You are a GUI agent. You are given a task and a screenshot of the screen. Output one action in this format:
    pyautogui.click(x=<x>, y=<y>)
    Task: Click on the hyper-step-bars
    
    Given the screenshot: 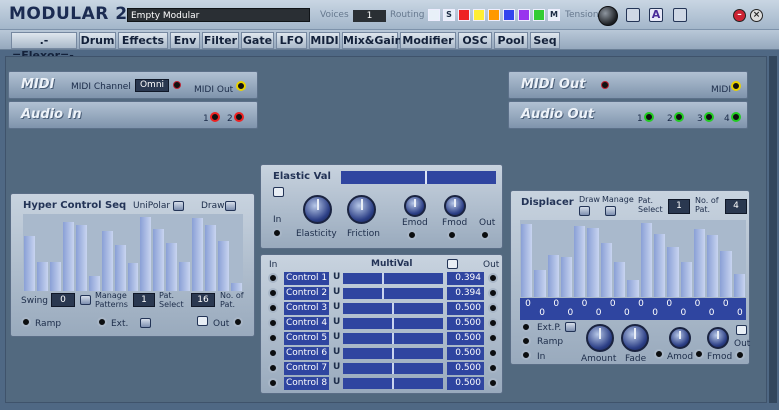 What is the action you would take?
    pyautogui.click(x=133, y=252)
    